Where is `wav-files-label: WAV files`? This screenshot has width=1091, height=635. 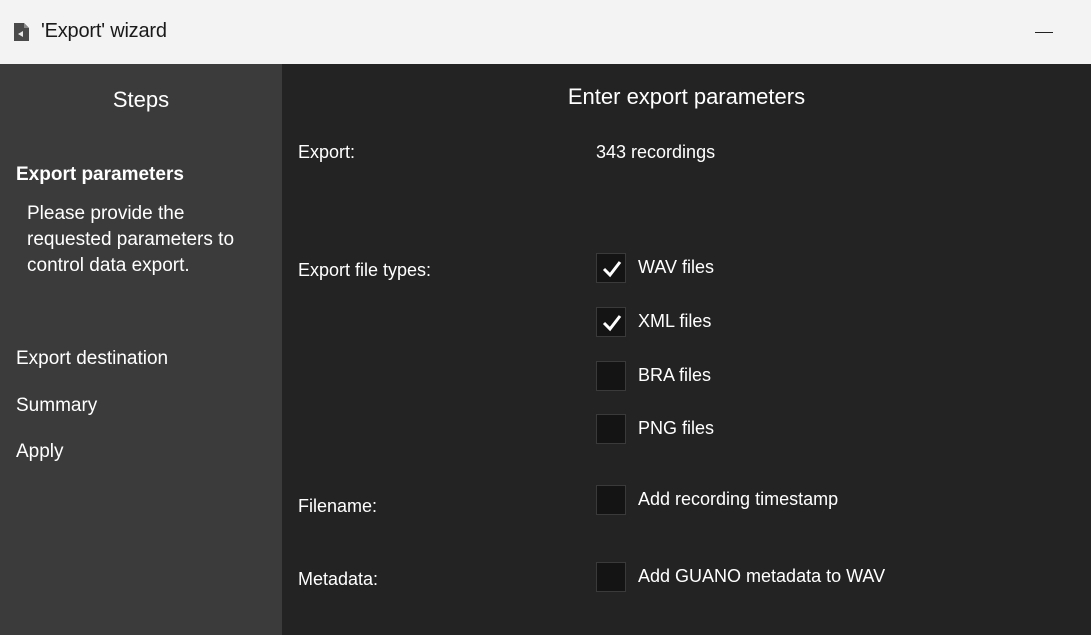 wav-files-label: WAV files is located at coordinates (676, 267).